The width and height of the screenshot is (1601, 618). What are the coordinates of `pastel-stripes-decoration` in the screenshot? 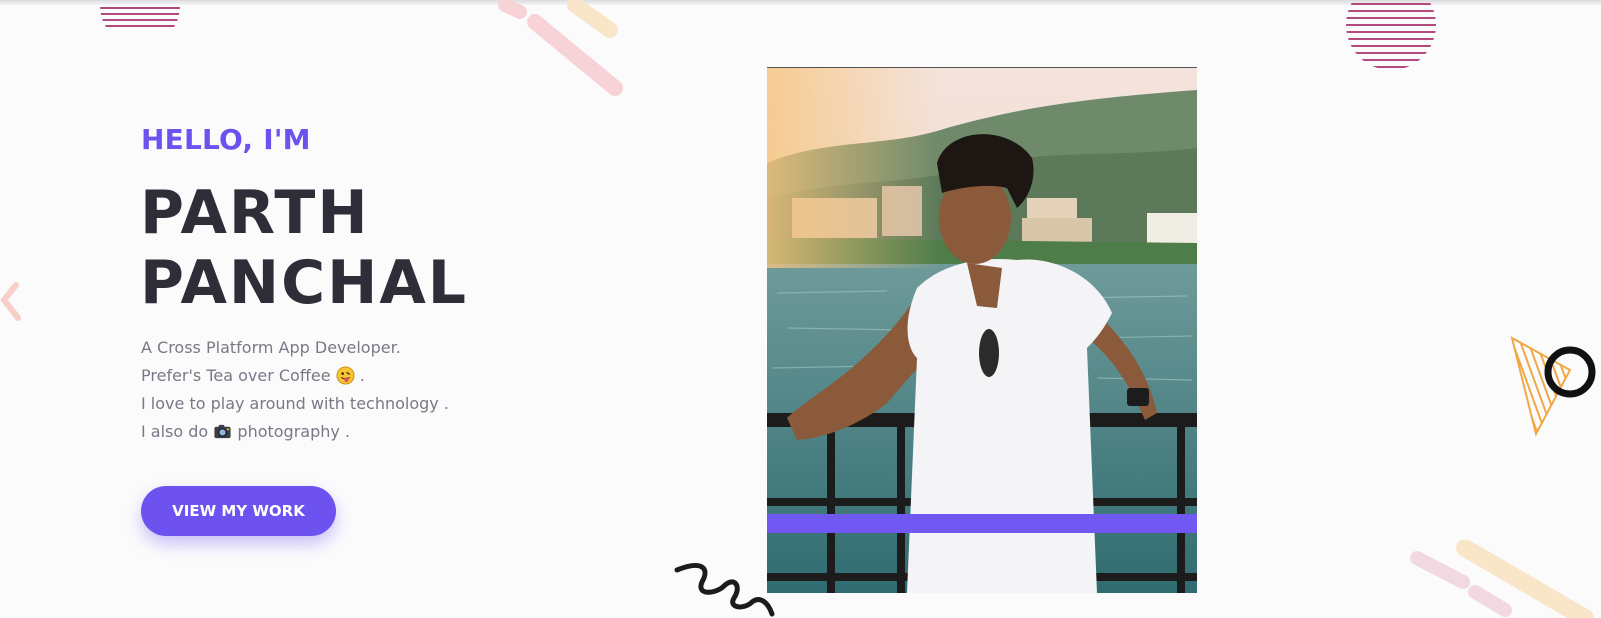 It's located at (560, 48).